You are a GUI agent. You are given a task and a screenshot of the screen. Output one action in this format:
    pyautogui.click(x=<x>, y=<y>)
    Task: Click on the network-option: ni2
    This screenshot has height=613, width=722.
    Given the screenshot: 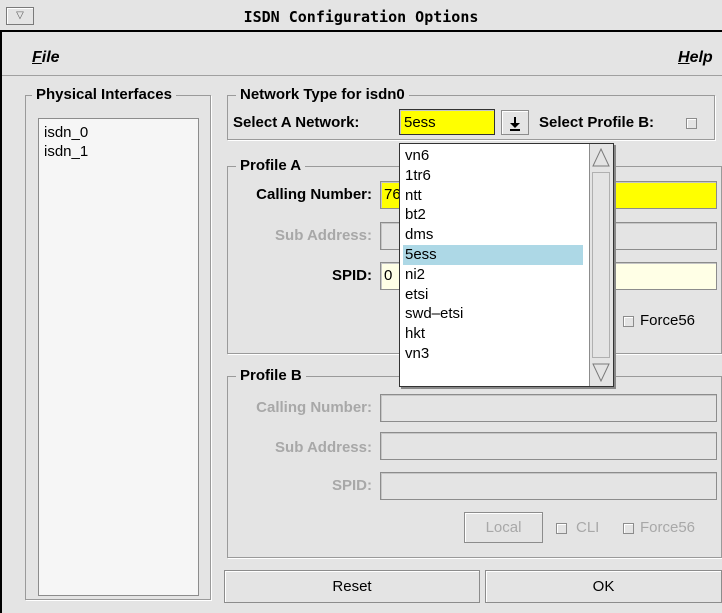 What is the action you would take?
    pyautogui.click(x=493, y=275)
    